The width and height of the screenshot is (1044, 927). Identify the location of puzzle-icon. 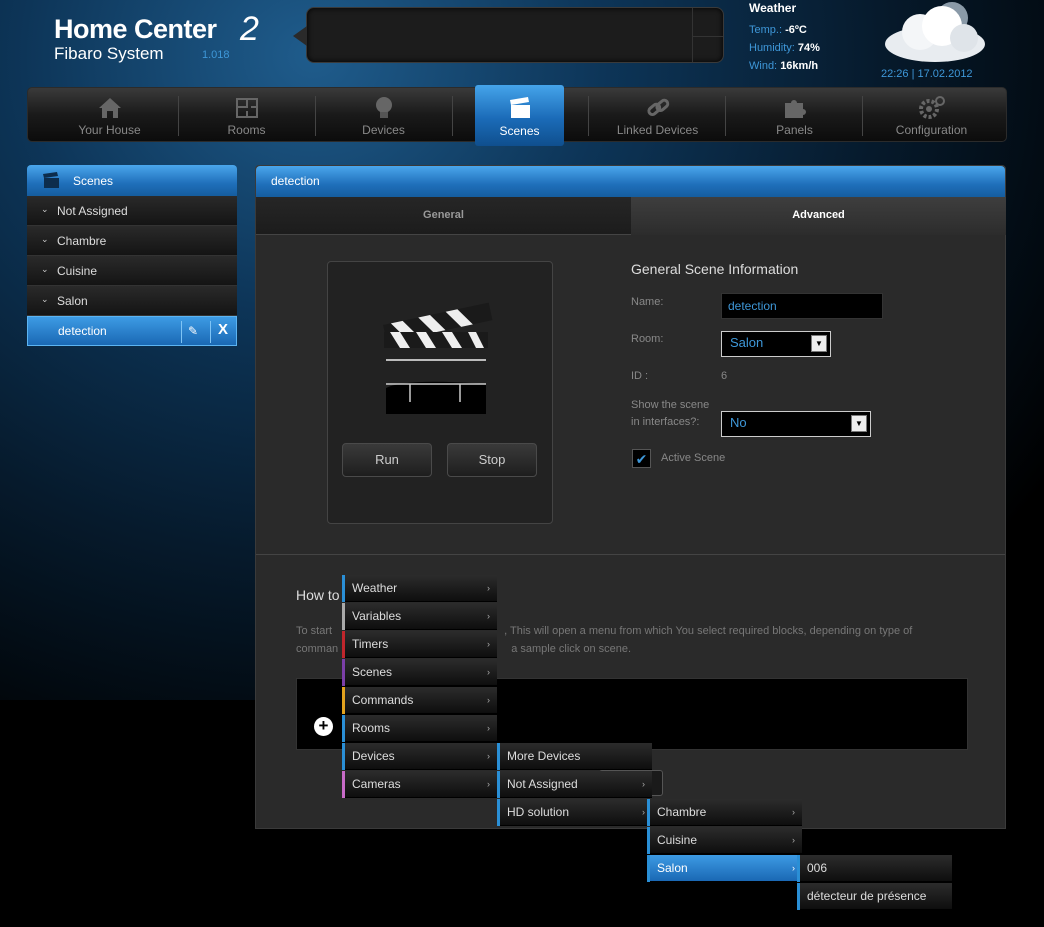
(795, 109).